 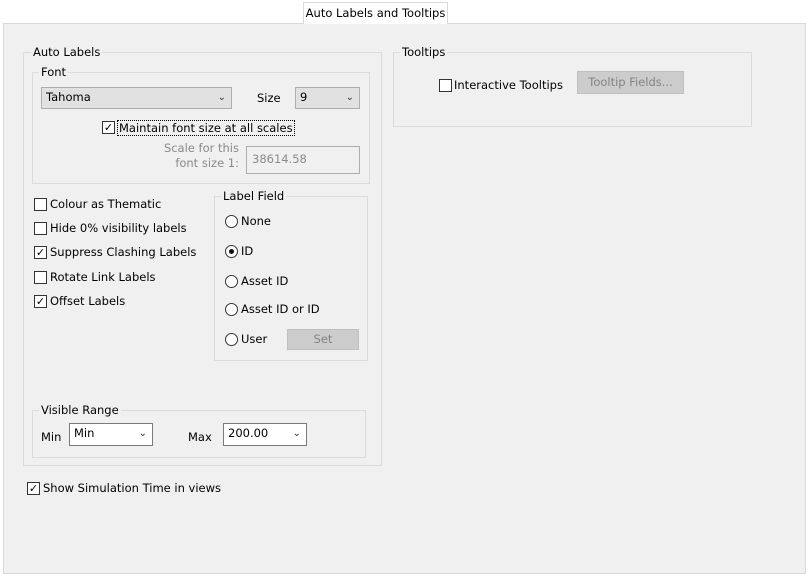 What do you see at coordinates (327, 98) in the screenshot?
I see `size-select: 9 ⌄` at bounding box center [327, 98].